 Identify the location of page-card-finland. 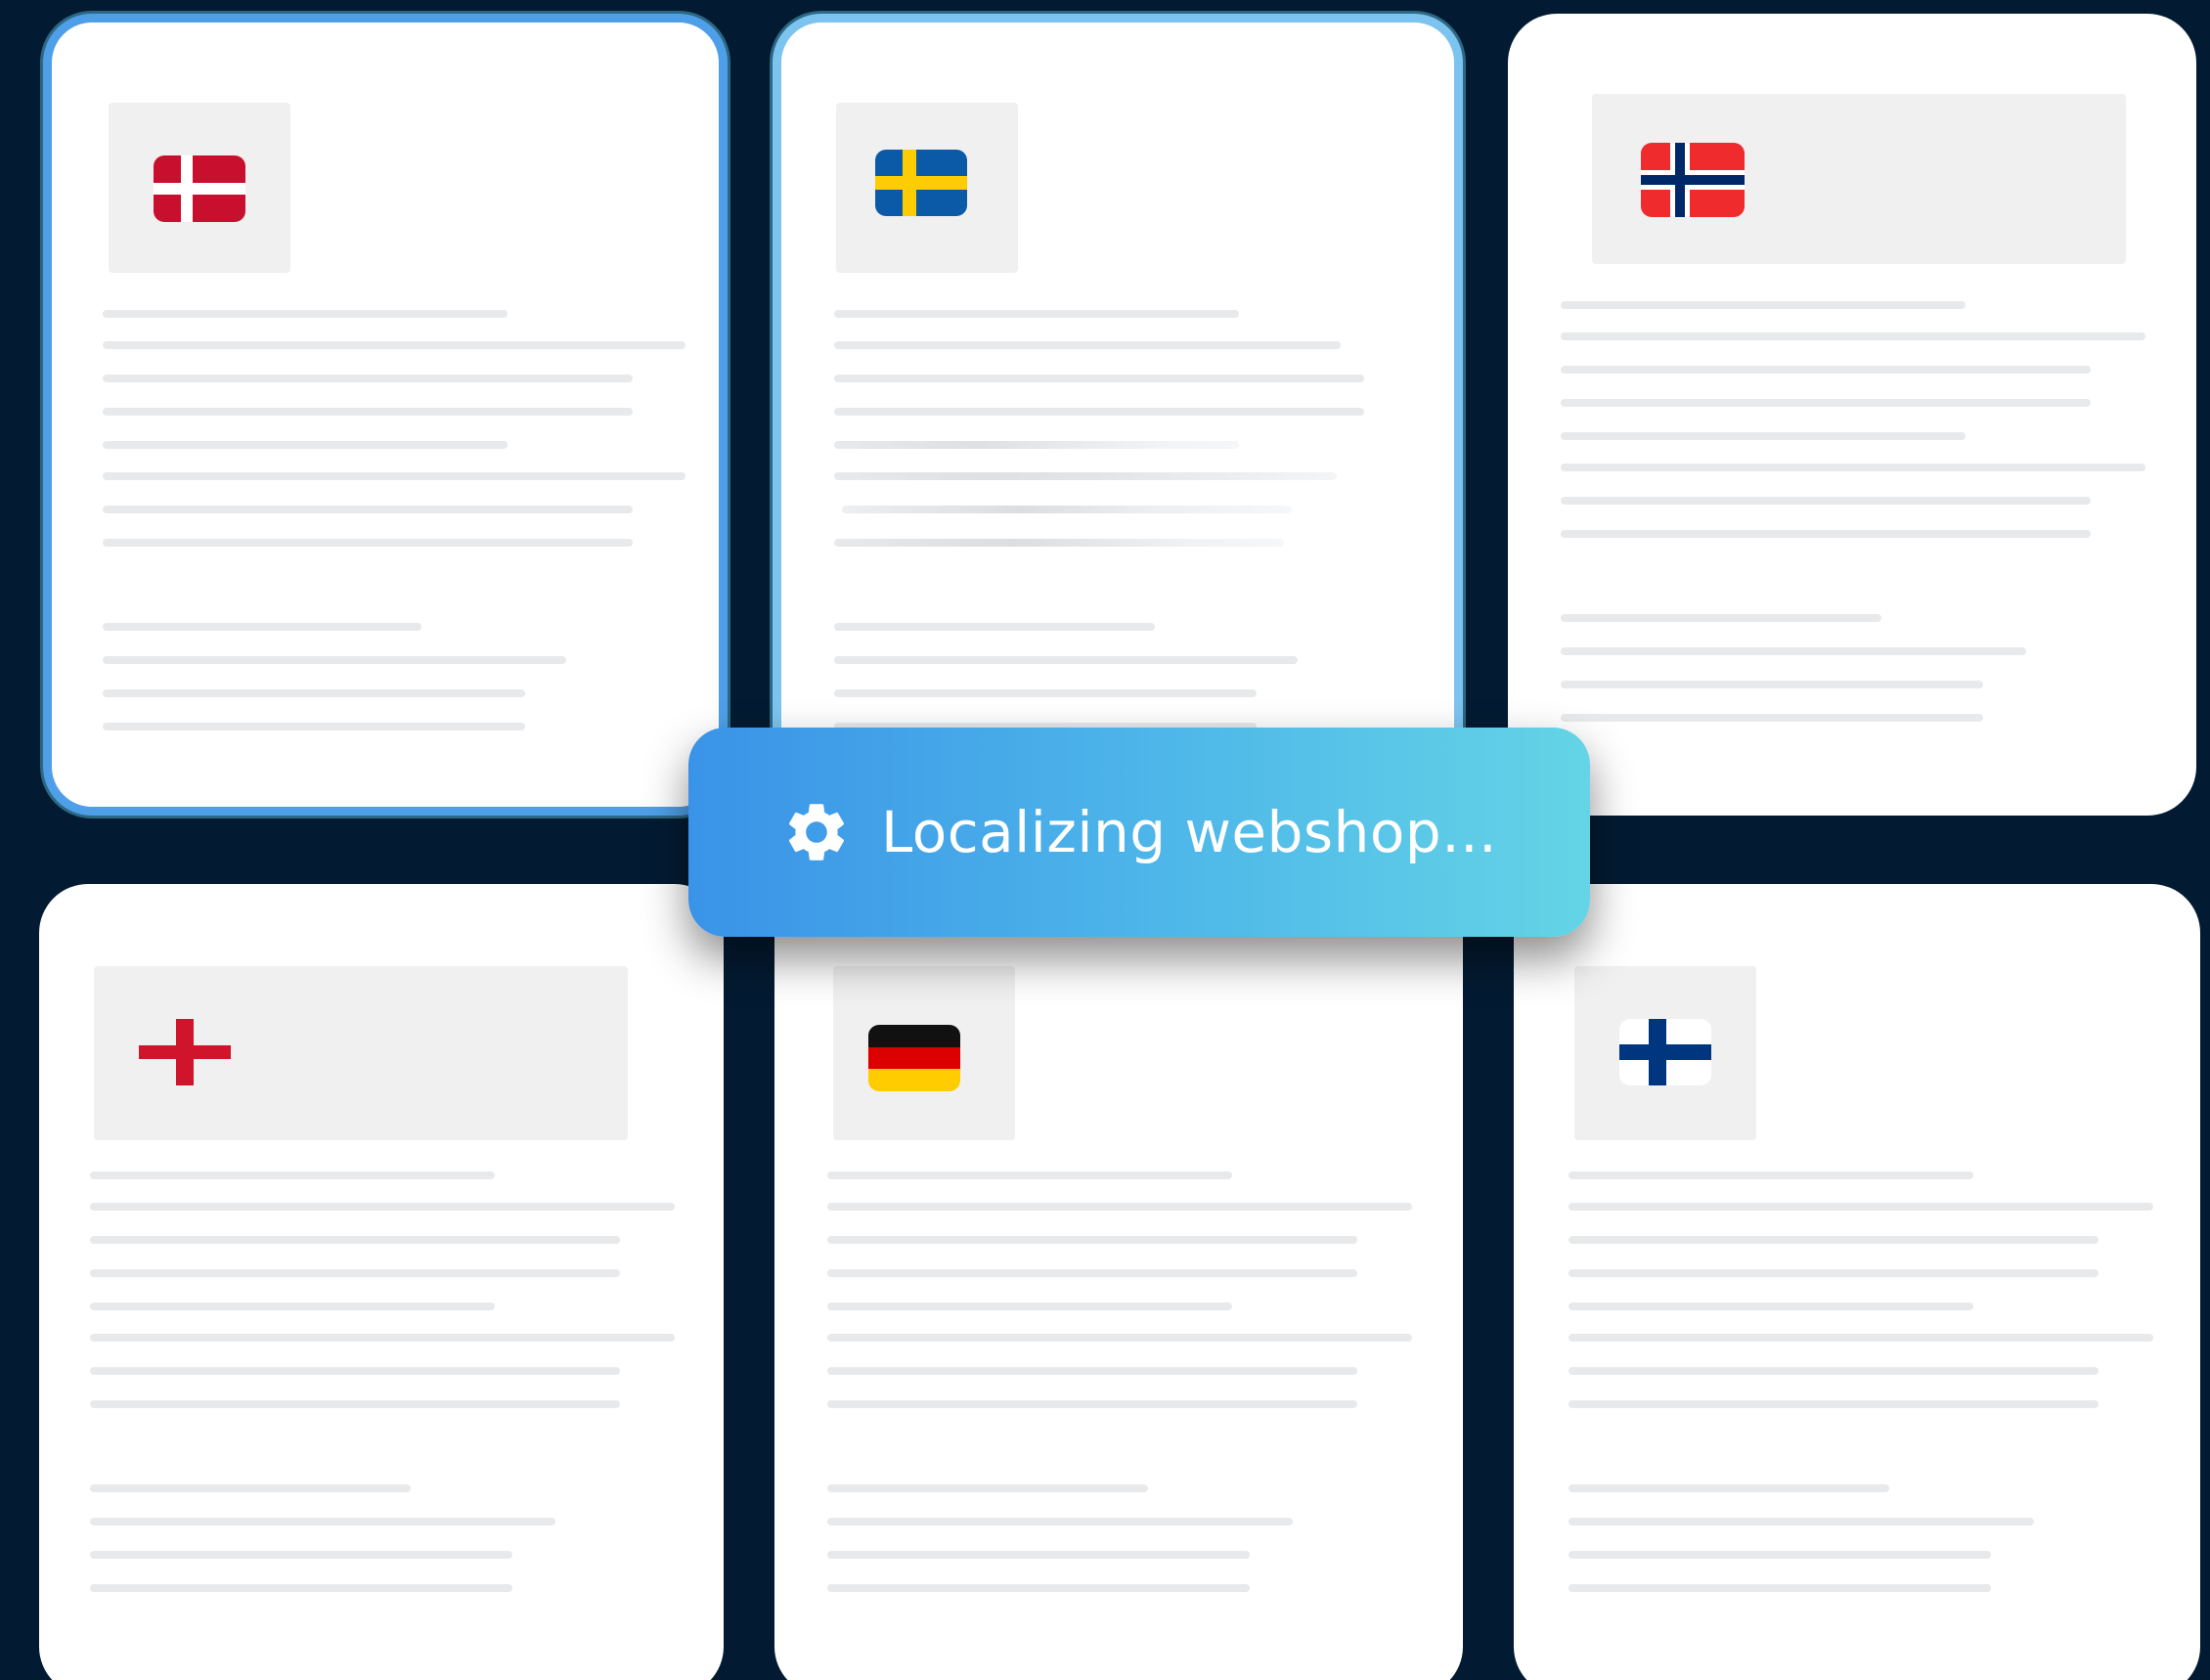
(1857, 1282).